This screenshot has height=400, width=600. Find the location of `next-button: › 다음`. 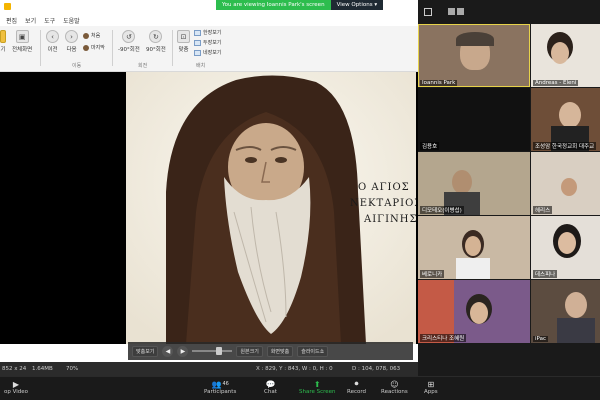

next-button: › 다음 is located at coordinates (71, 41).